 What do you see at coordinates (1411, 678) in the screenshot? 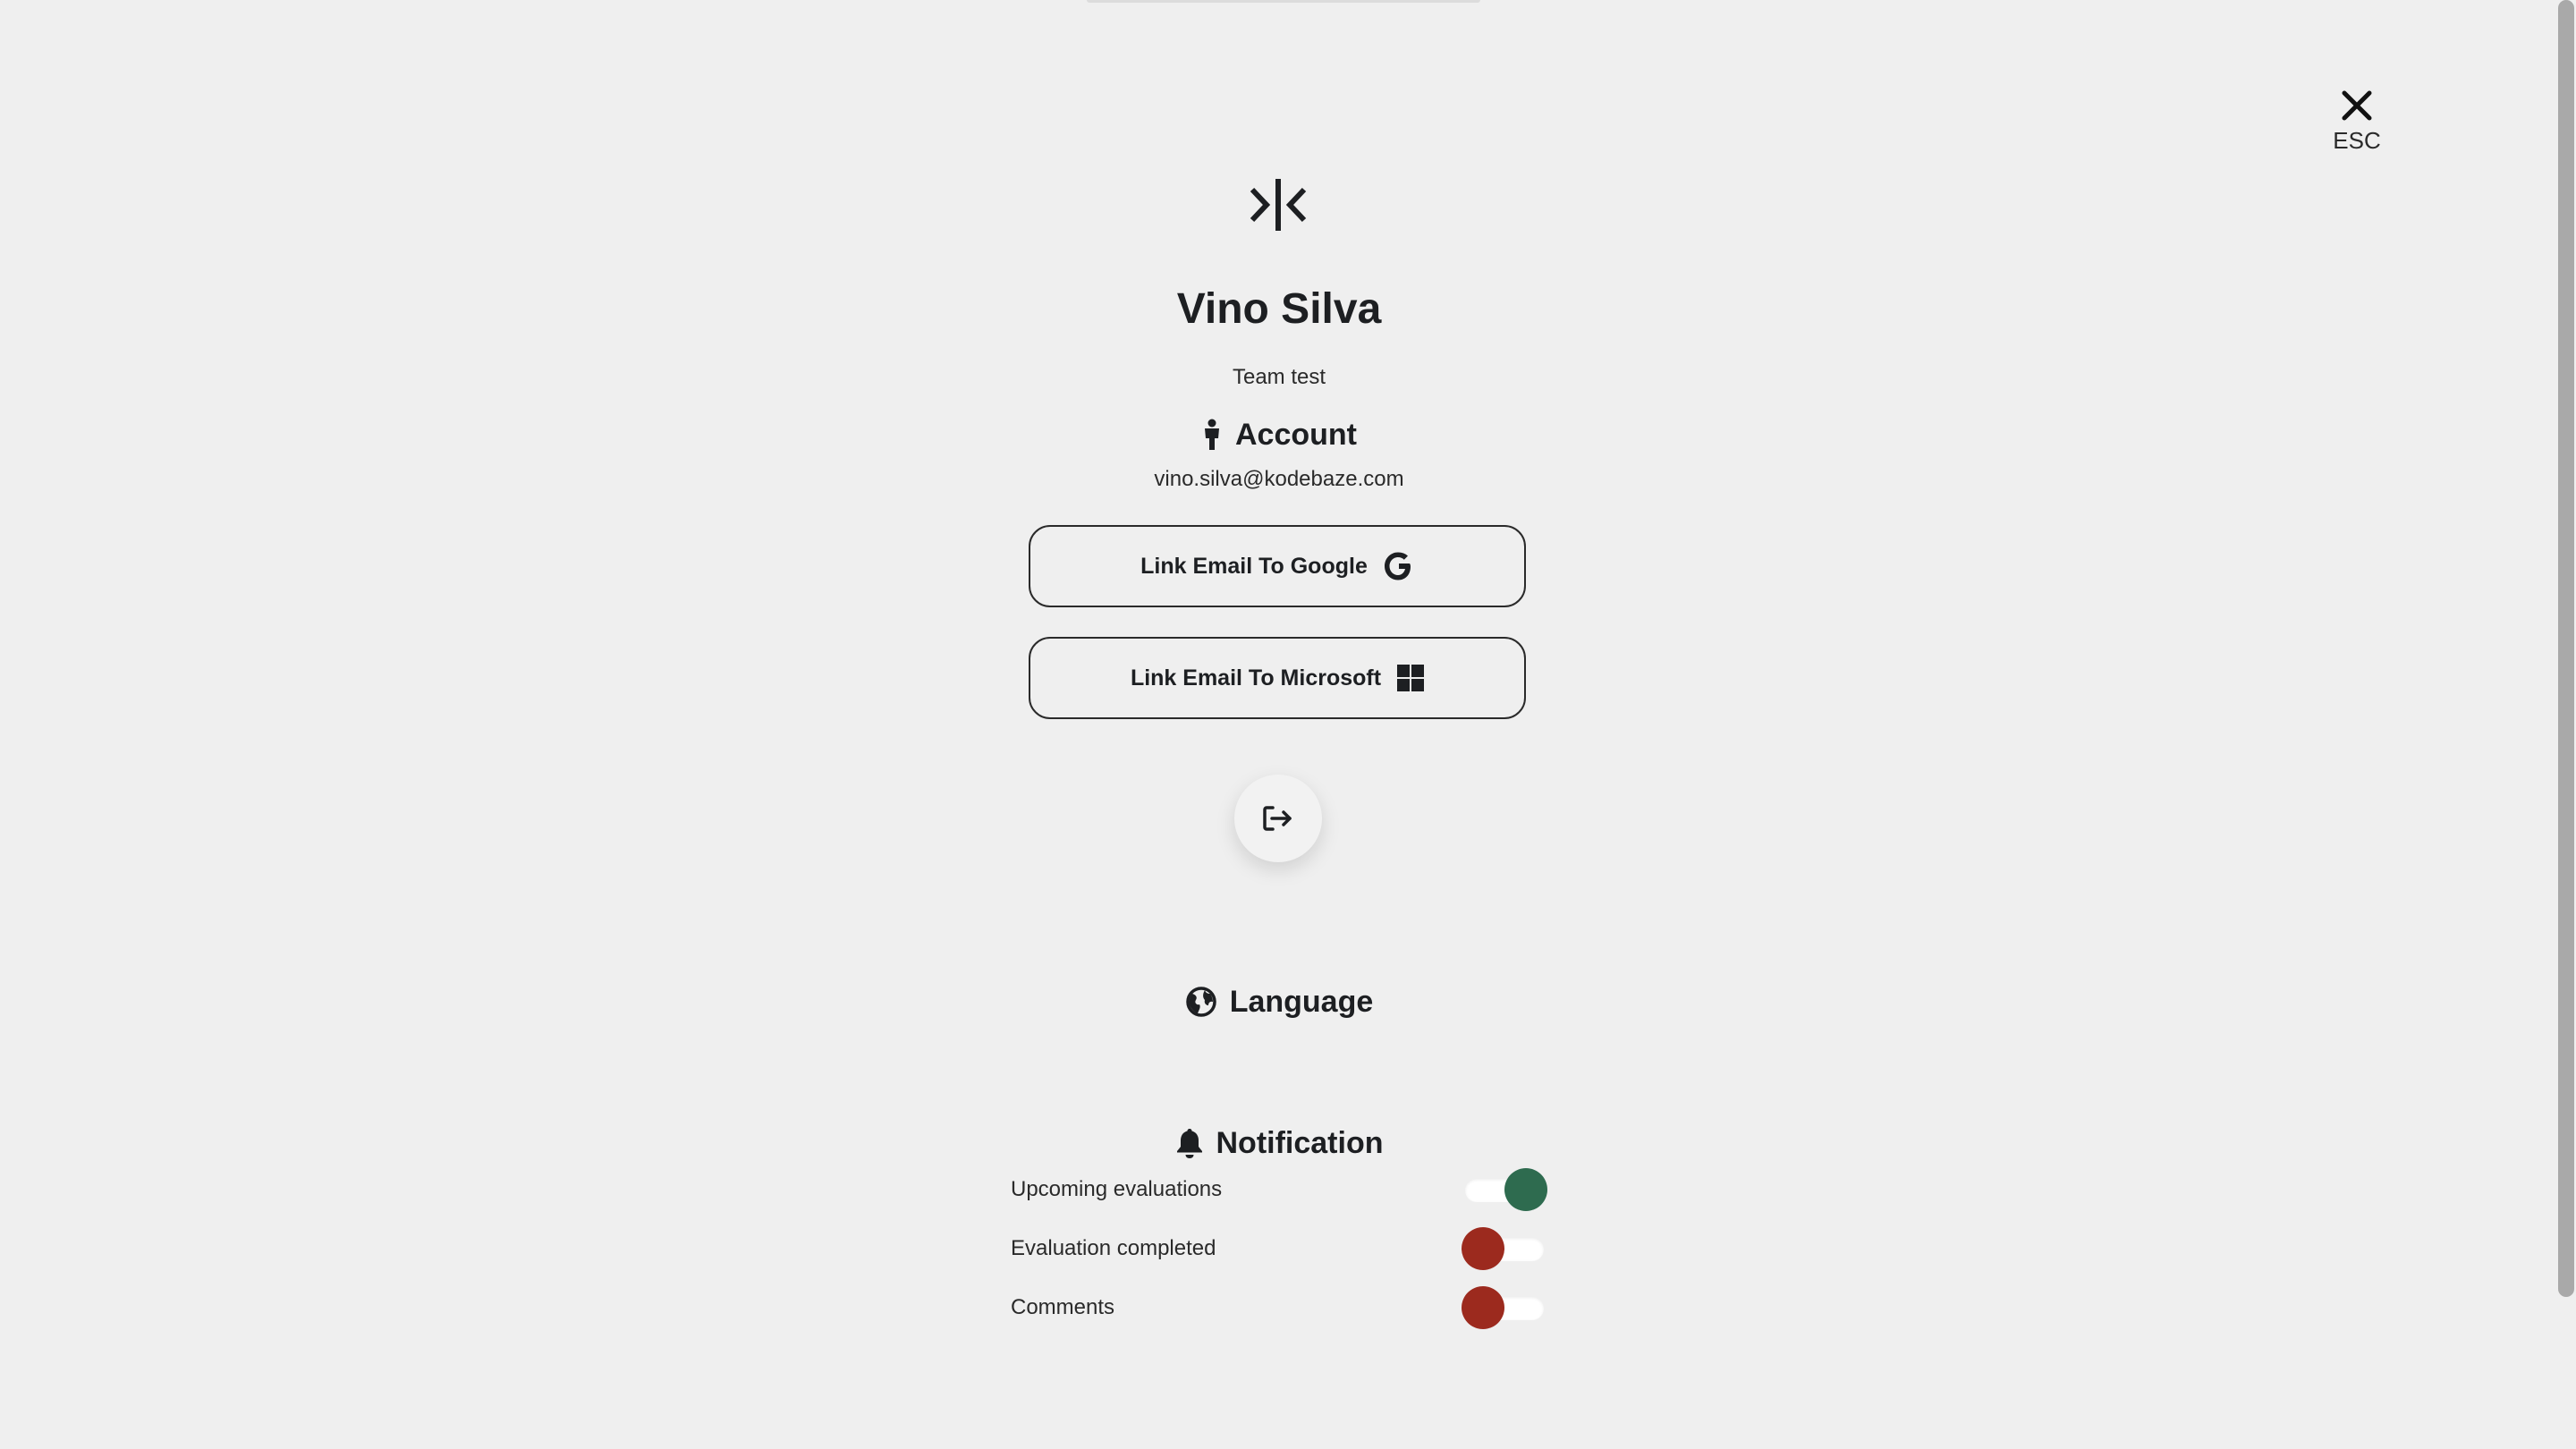
I see `windows-icon` at bounding box center [1411, 678].